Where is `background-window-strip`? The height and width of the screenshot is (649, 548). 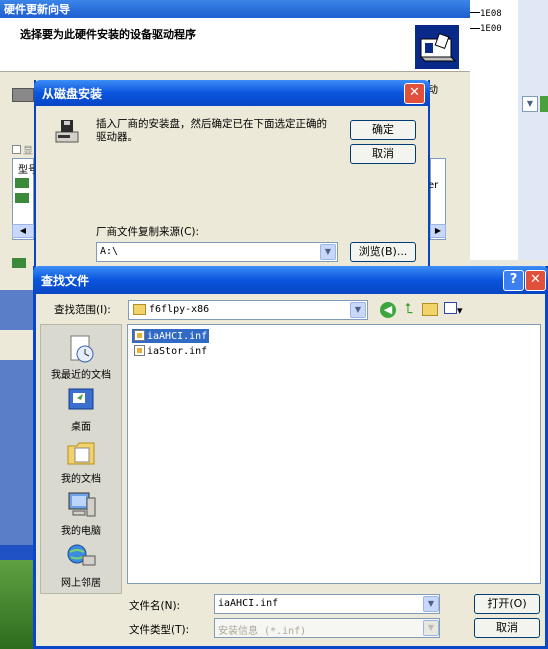
background-window-strip is located at coordinates (533, 130).